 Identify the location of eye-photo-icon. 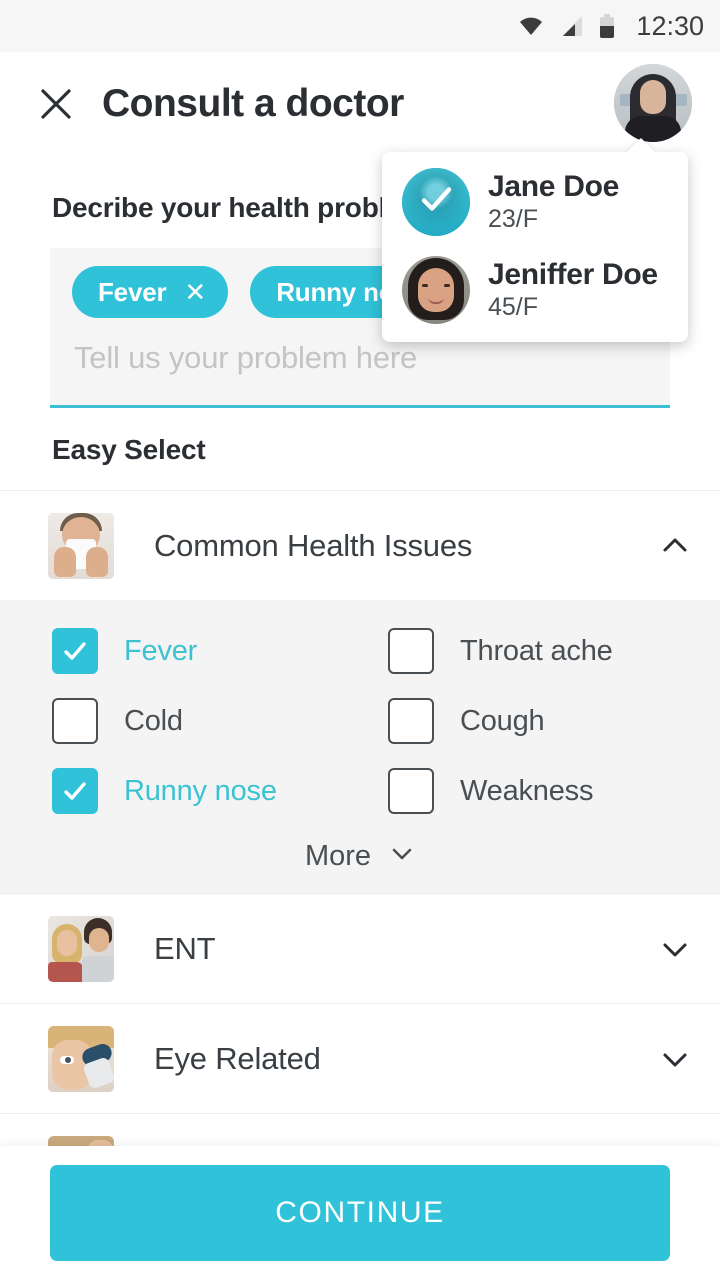
(81, 1058).